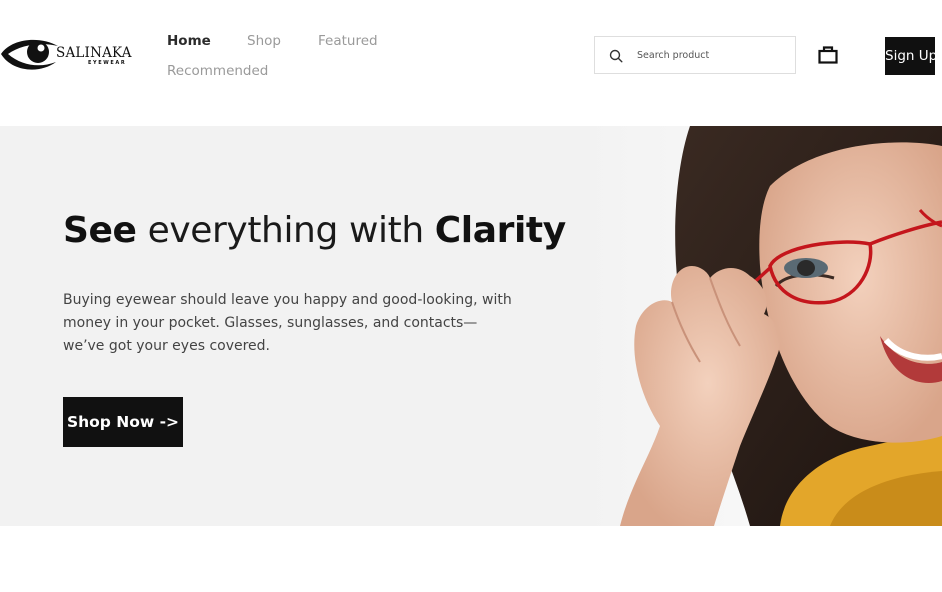  I want to click on shop-now-button: Shop Now ->, so click(123, 422).